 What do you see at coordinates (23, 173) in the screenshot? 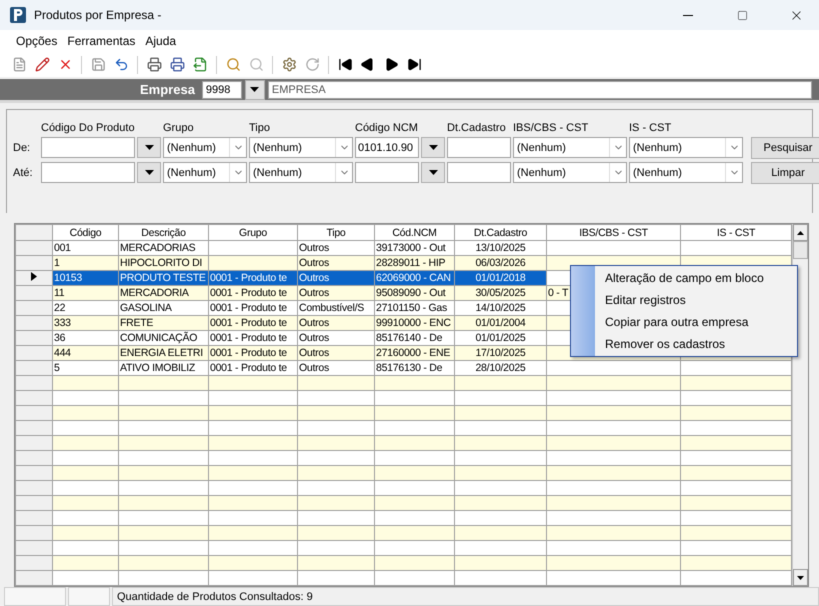
I see `row-label: Até:` at bounding box center [23, 173].